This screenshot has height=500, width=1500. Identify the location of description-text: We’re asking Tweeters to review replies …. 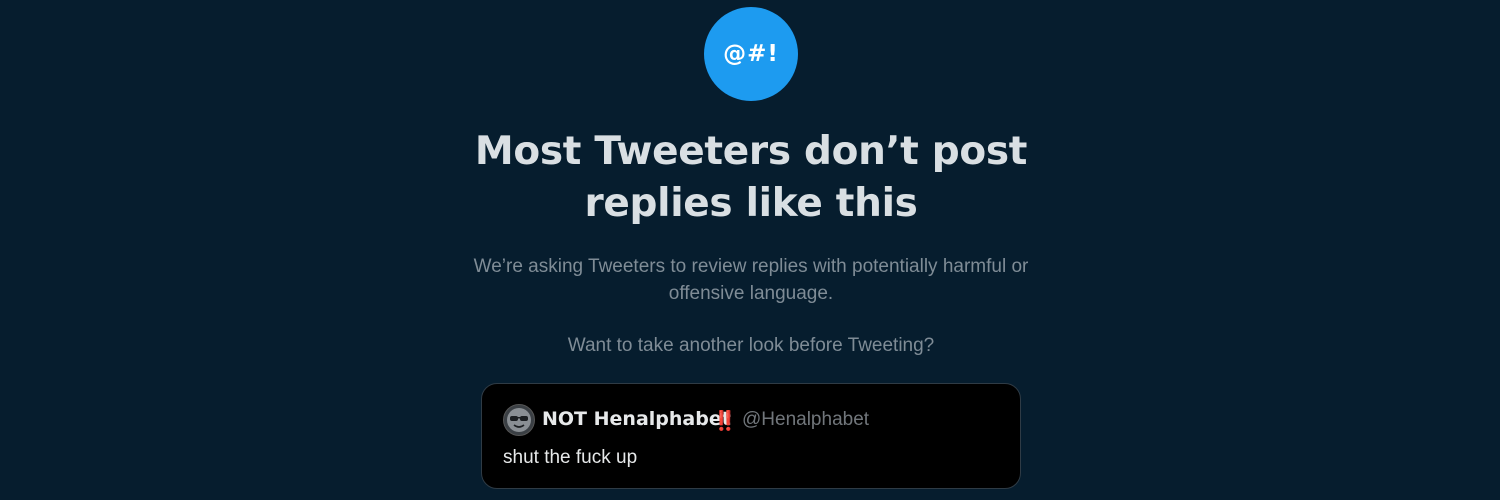
(751, 280).